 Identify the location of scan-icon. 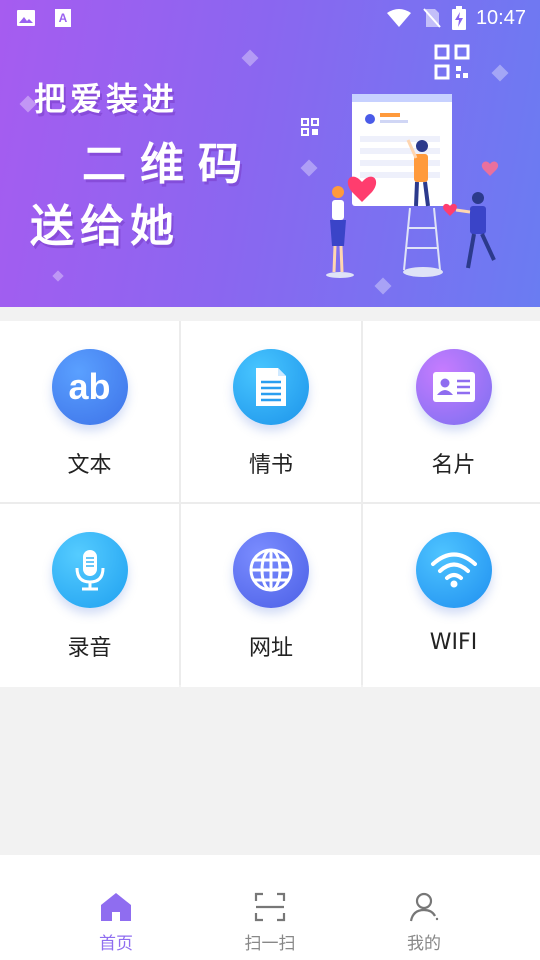
(270, 907).